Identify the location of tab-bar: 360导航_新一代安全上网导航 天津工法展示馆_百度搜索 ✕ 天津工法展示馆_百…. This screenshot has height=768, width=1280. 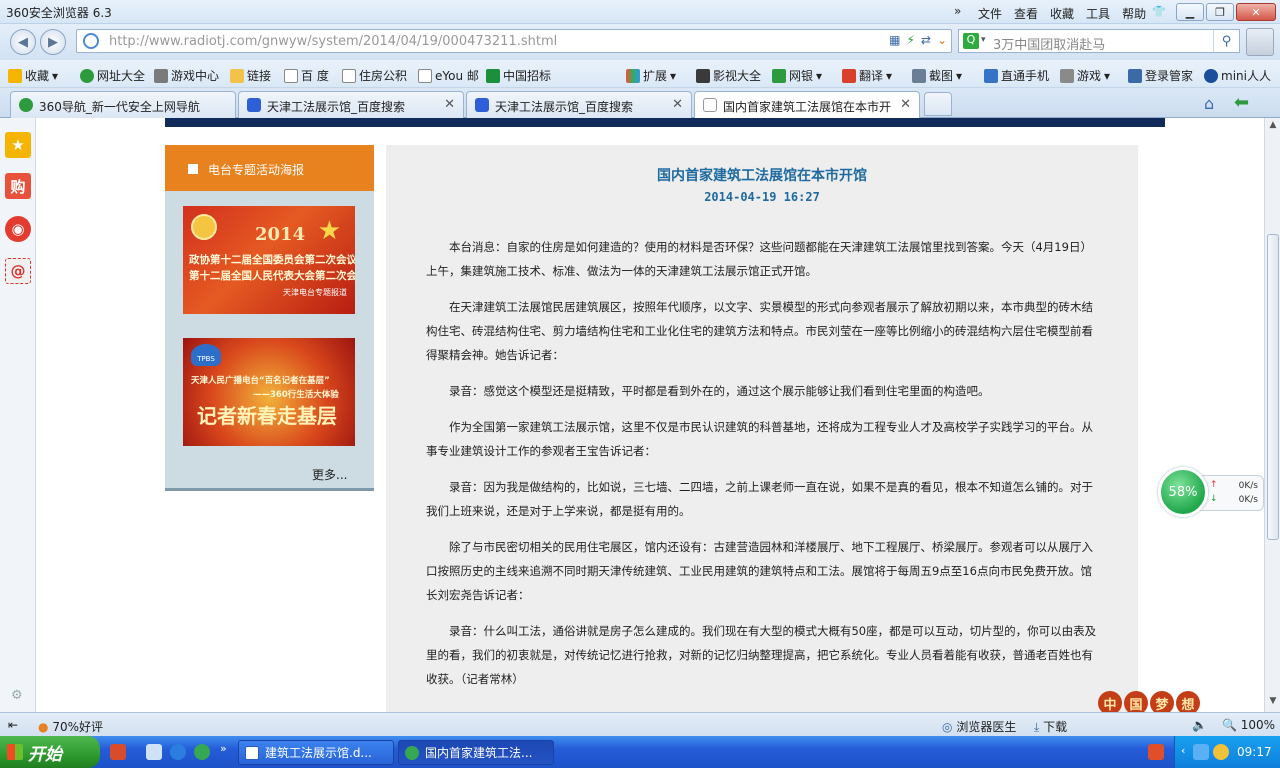
(640, 103).